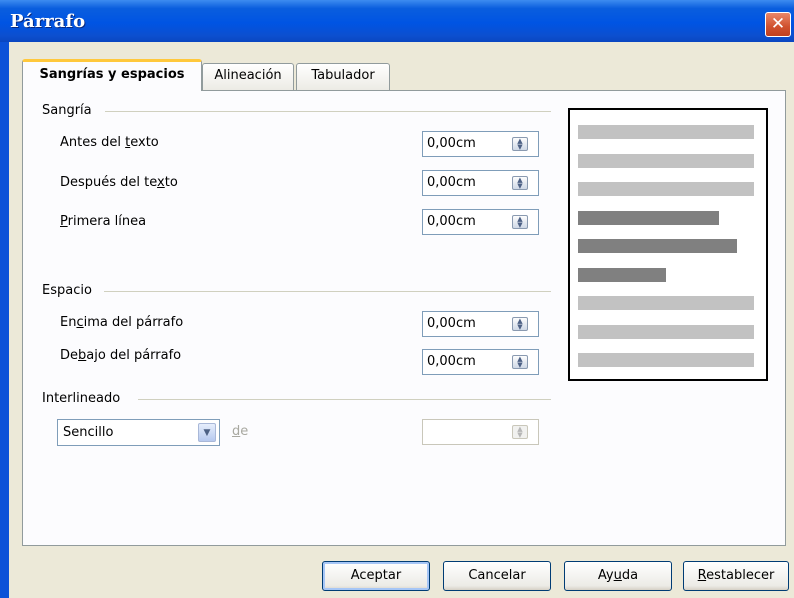  I want to click on close-button: ✕, so click(778, 24).